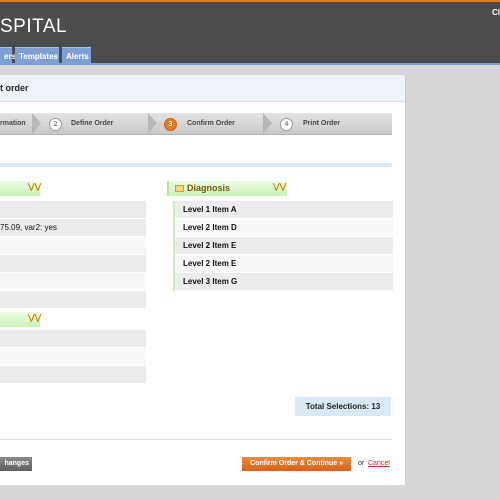  Describe the element at coordinates (202, 88) in the screenshot. I see `panel-title-bar: t order` at that location.